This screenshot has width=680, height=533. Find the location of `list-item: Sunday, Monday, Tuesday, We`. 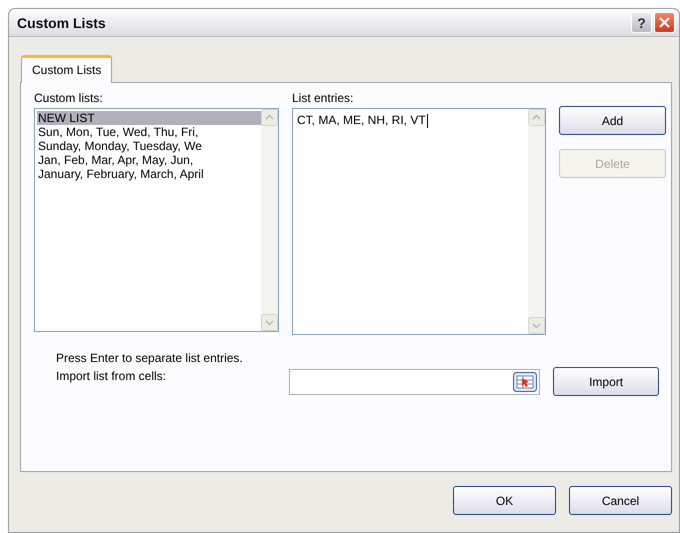

list-item: Sunday, Monday, Tuesday, We is located at coordinates (149, 146).